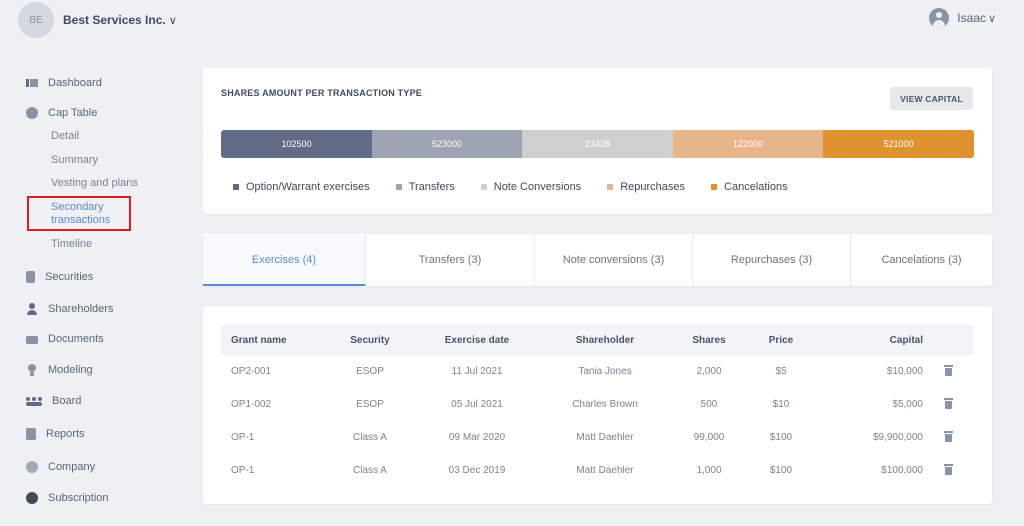  What do you see at coordinates (32, 83) in the screenshot?
I see `dashboard-icon` at bounding box center [32, 83].